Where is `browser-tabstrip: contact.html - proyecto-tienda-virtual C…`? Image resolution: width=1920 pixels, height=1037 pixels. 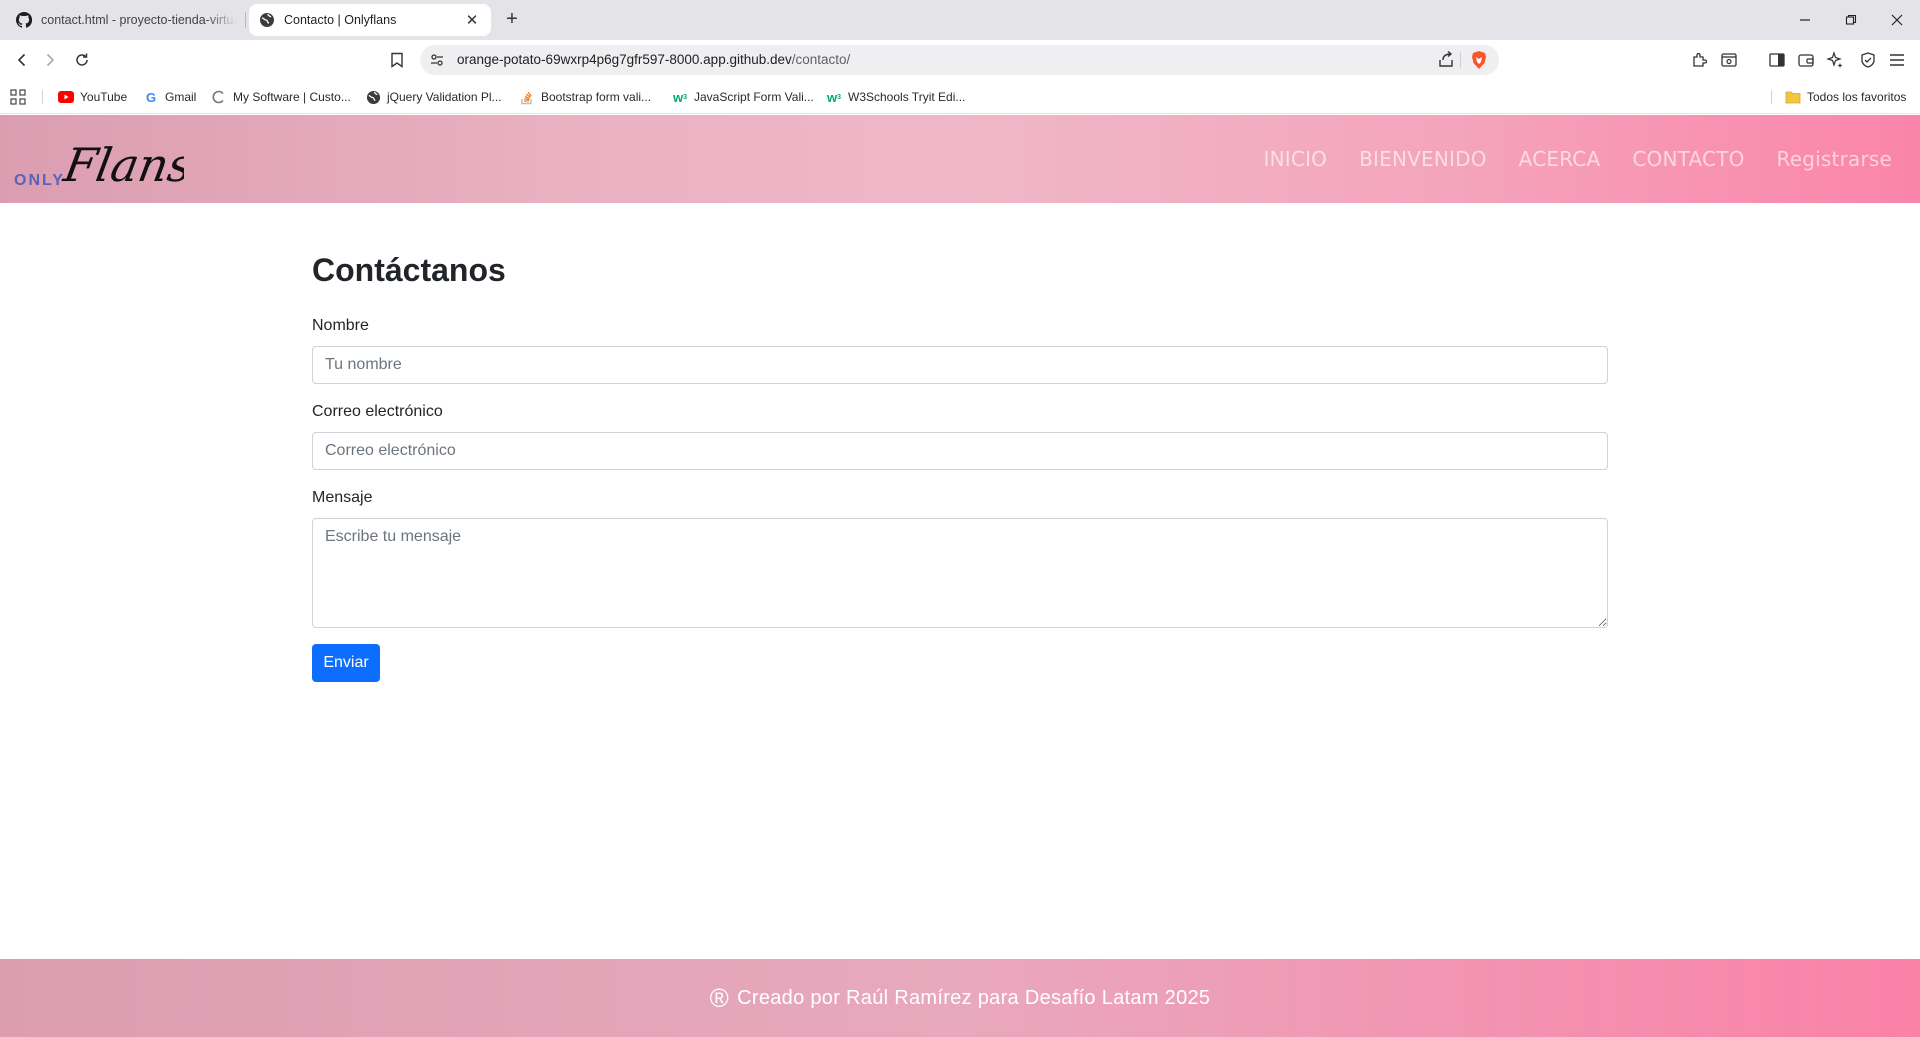 browser-tabstrip: contact.html - proyecto-tienda-virtual C… is located at coordinates (960, 20).